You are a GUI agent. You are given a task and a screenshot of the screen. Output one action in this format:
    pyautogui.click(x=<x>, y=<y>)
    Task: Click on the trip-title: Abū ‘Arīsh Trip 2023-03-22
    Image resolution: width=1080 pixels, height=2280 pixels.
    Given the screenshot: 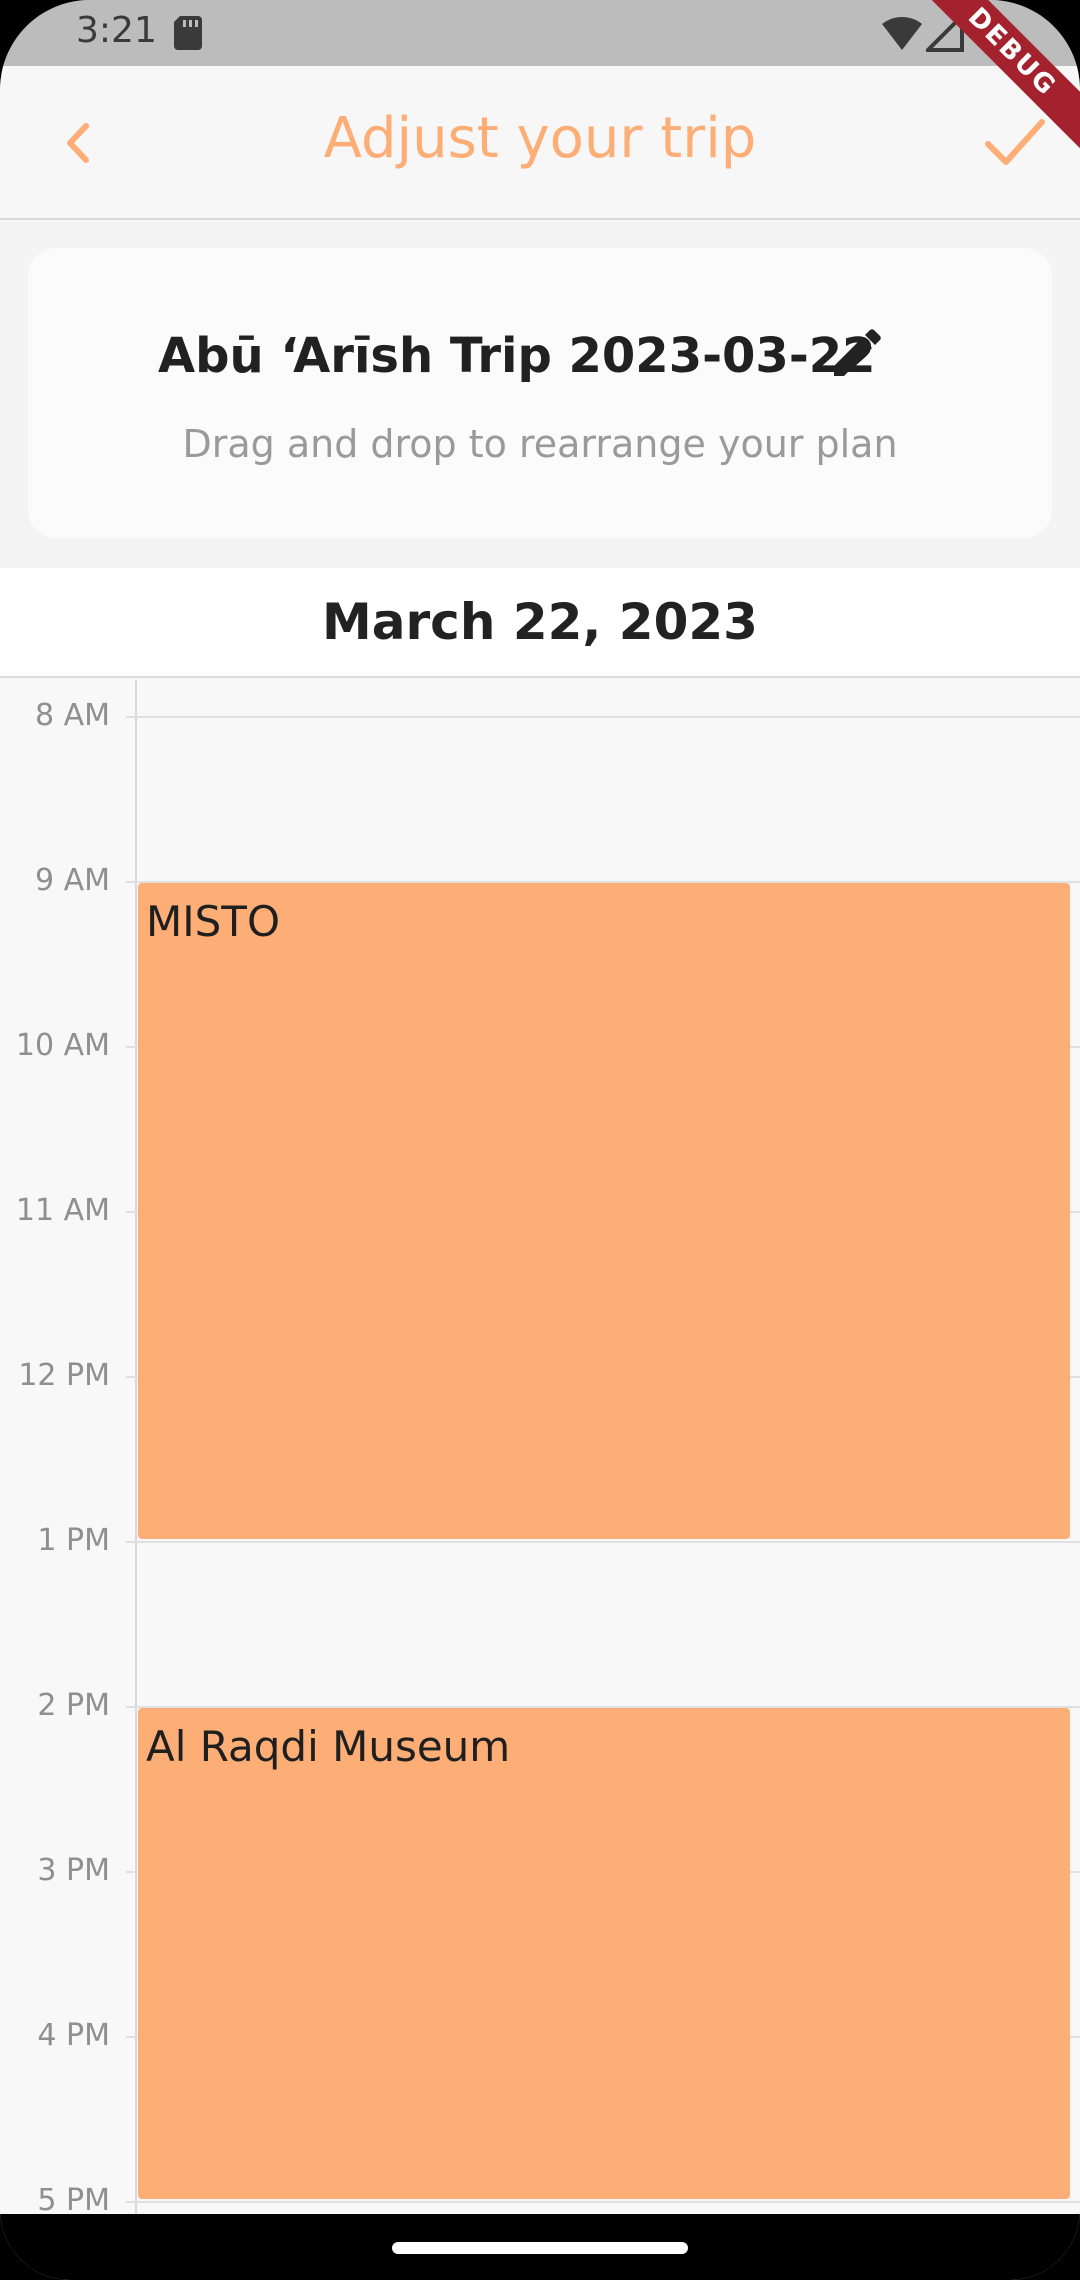 What is the action you would take?
    pyautogui.click(x=517, y=356)
    